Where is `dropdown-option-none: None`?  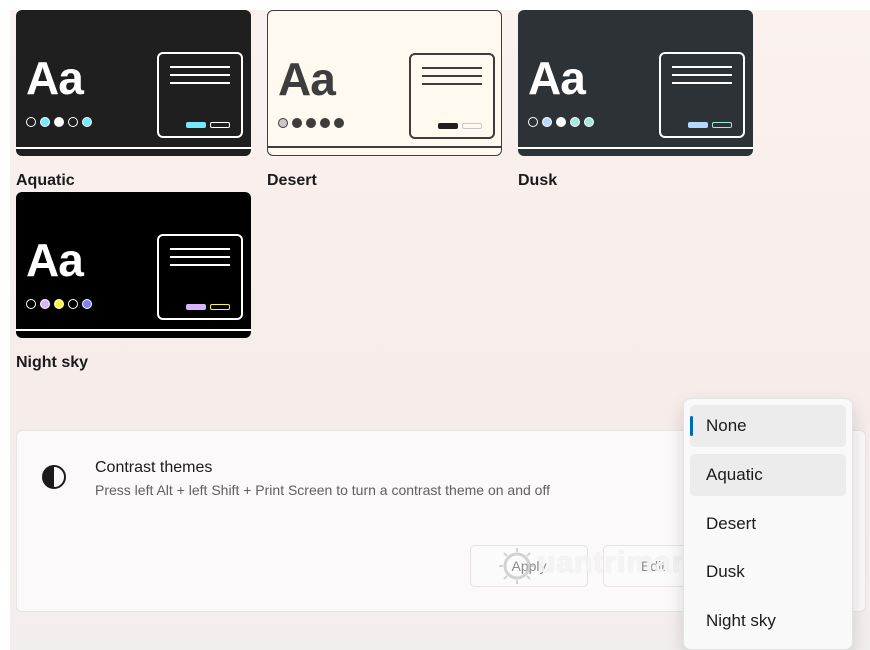
dropdown-option-none: None is located at coordinates (768, 426).